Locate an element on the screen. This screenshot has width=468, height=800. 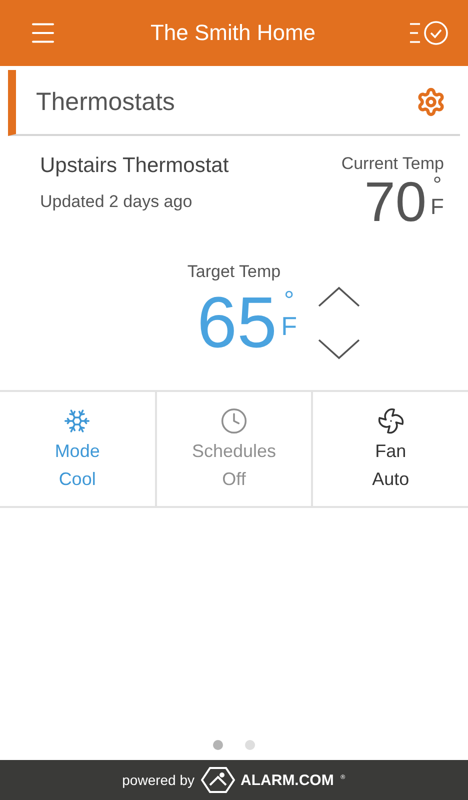
fan-icon is located at coordinates (390, 421).